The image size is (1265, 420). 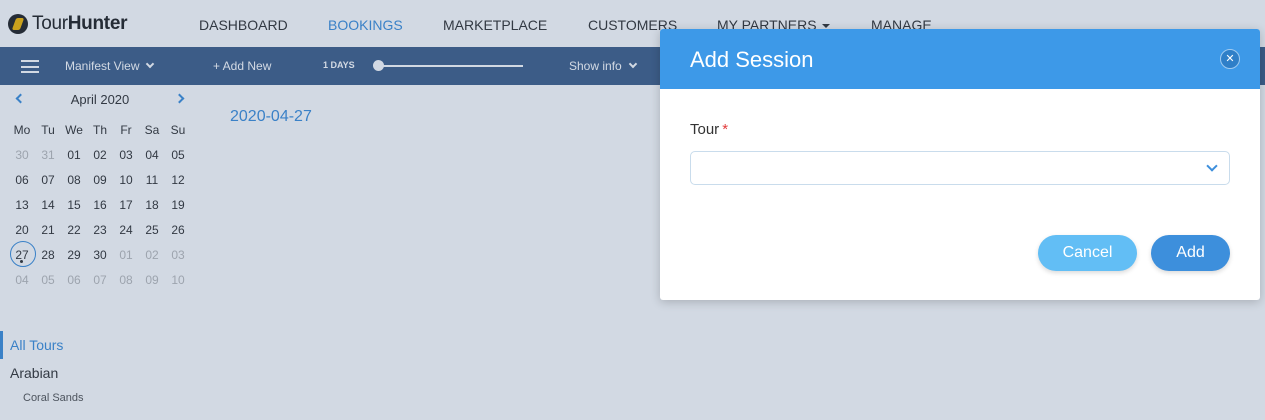 What do you see at coordinates (1212, 166) in the screenshot?
I see `chevron-down-icon` at bounding box center [1212, 166].